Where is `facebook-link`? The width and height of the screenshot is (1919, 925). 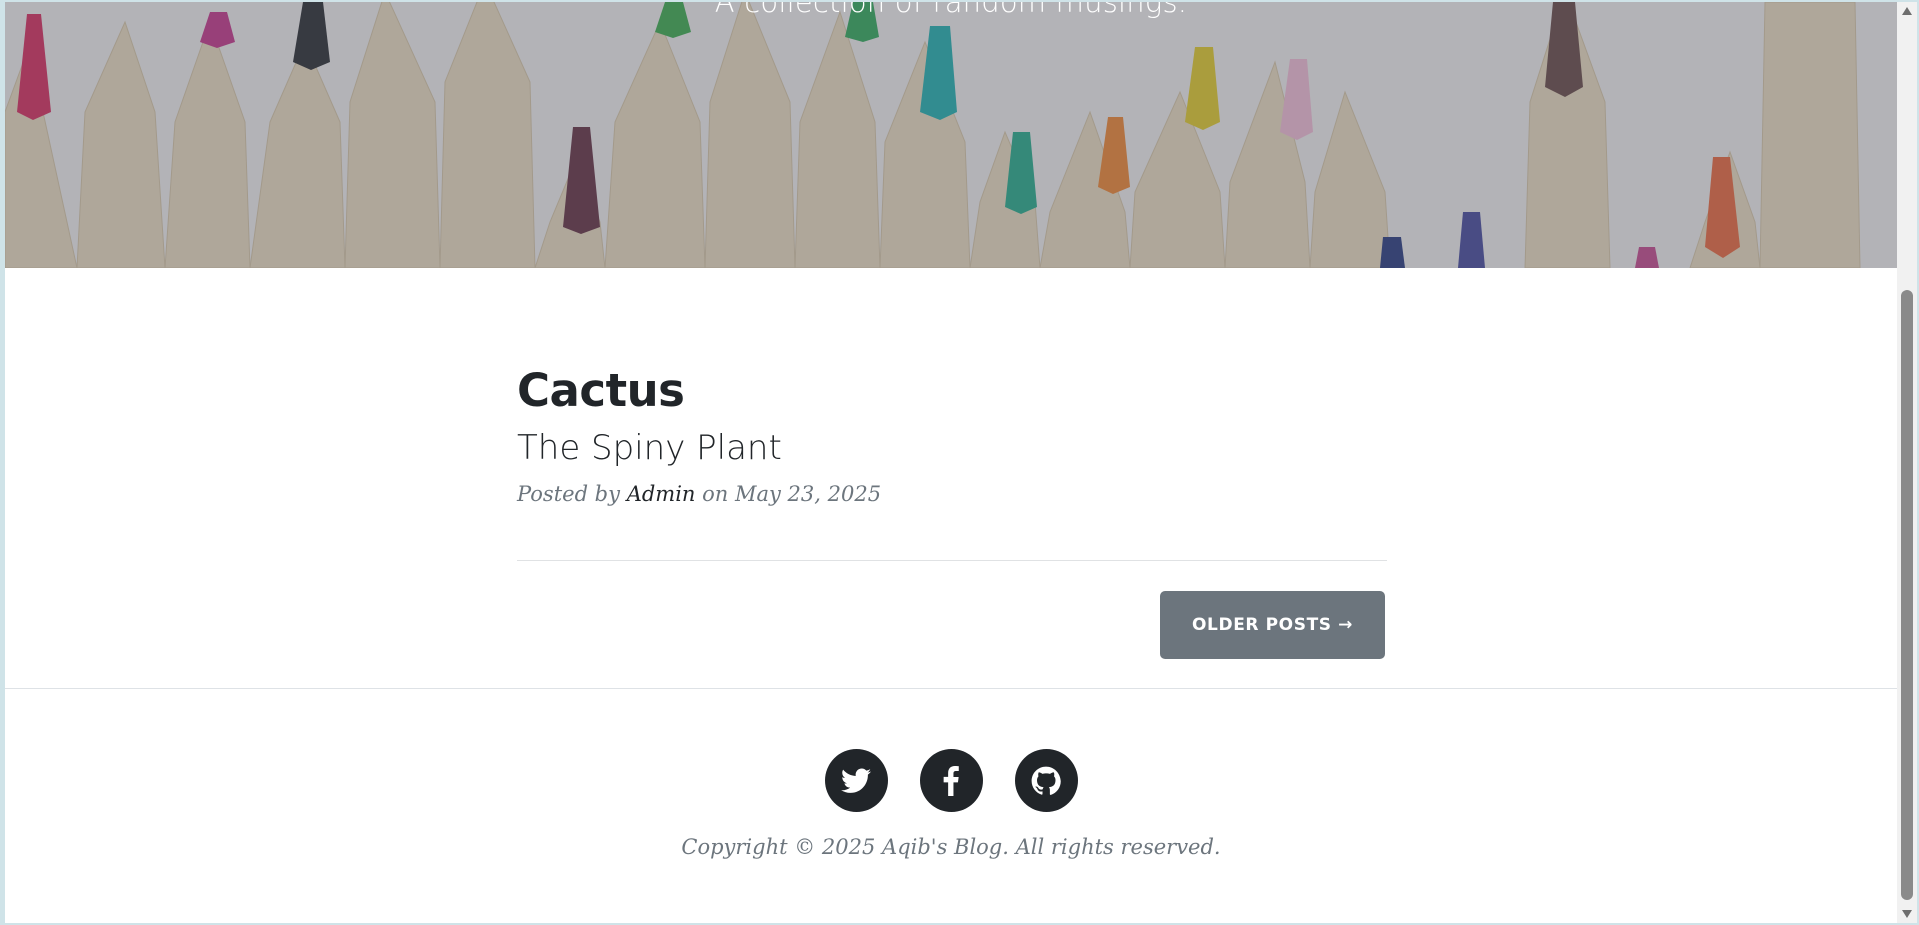
facebook-link is located at coordinates (951, 780).